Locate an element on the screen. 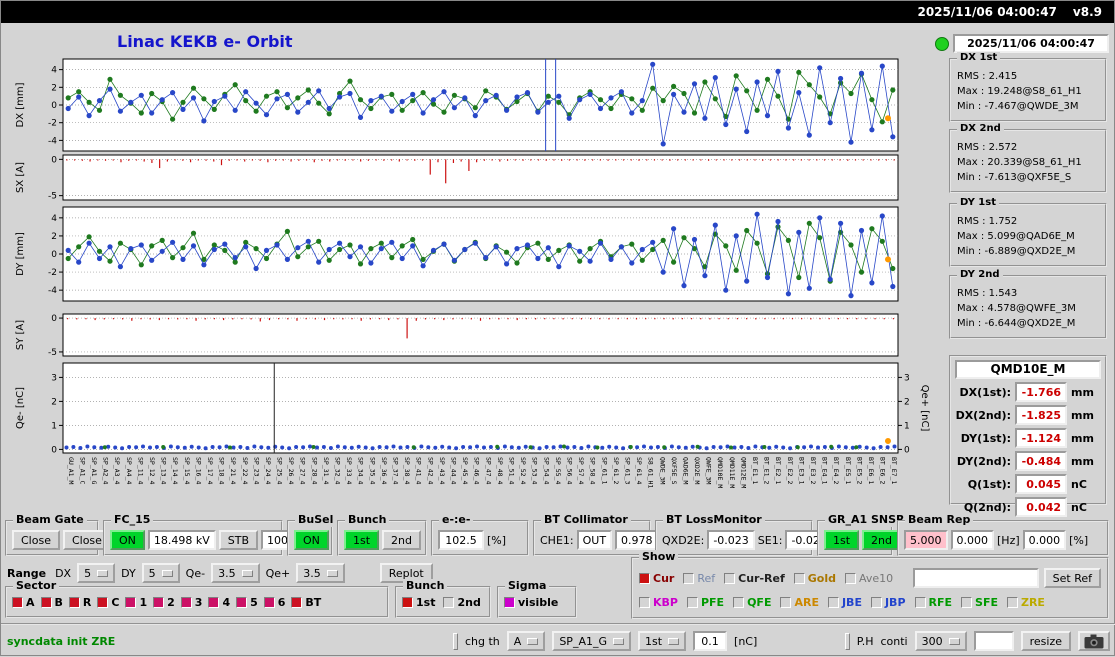 The width and height of the screenshot is (1115, 657). bunch-1st-button: 1st is located at coordinates (362, 540).